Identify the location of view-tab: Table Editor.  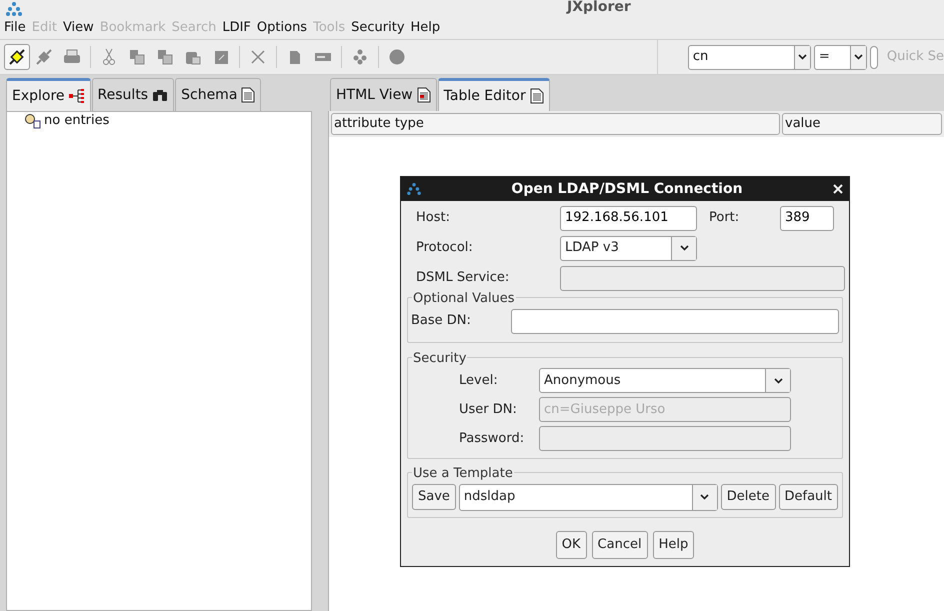
(494, 94).